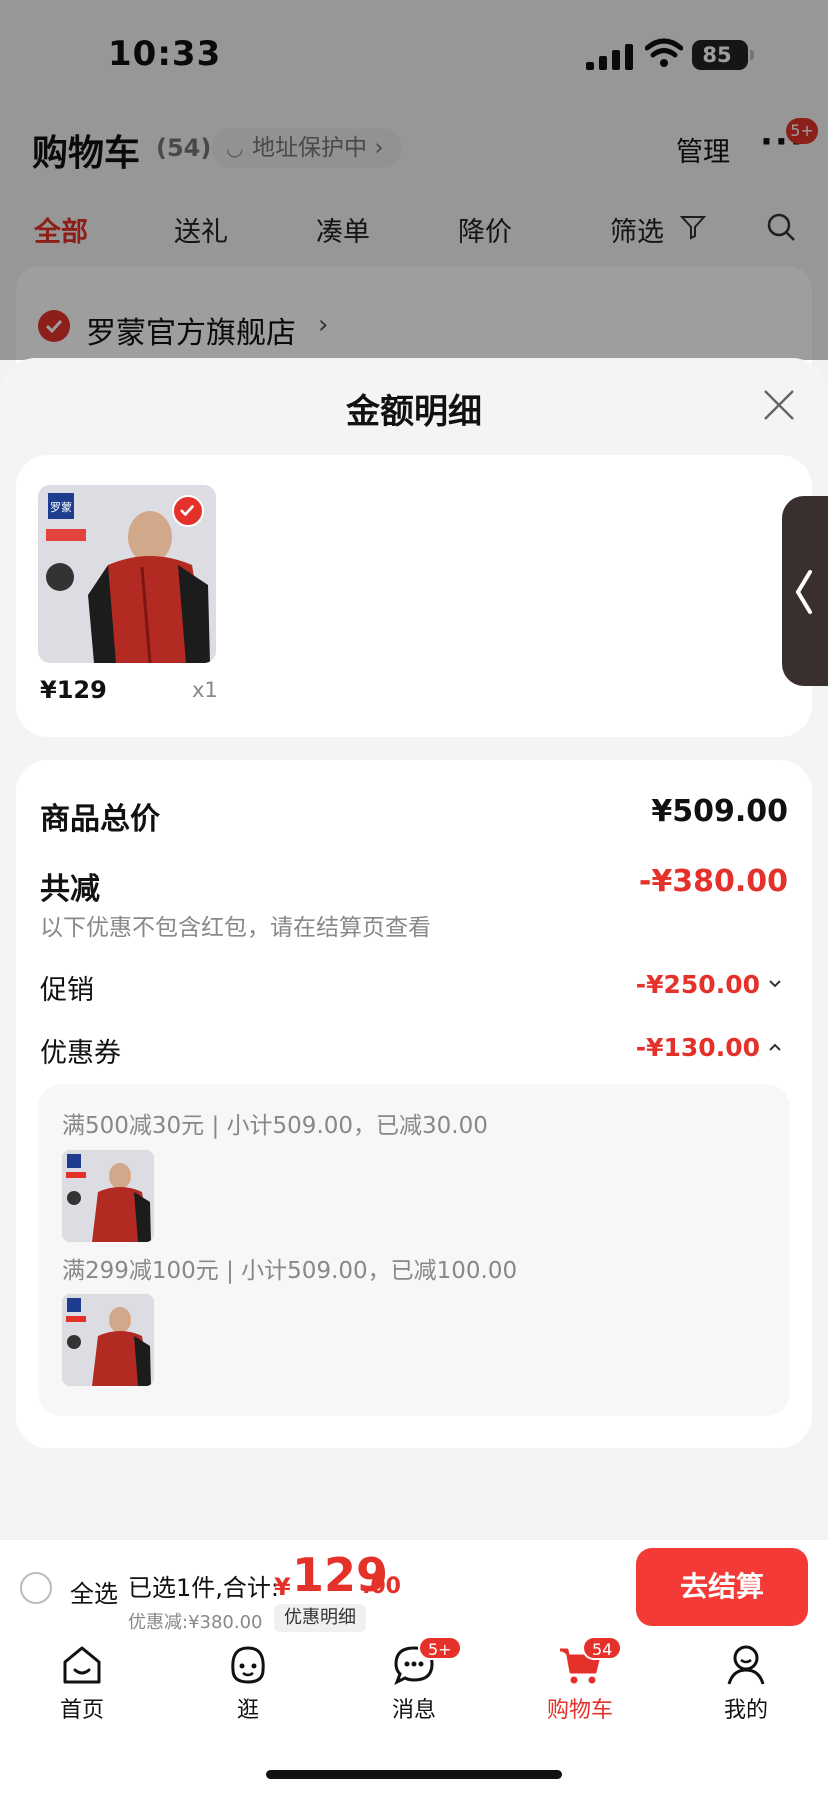 The height and width of the screenshot is (1795, 828). I want to click on discover-icon, so click(248, 1665).